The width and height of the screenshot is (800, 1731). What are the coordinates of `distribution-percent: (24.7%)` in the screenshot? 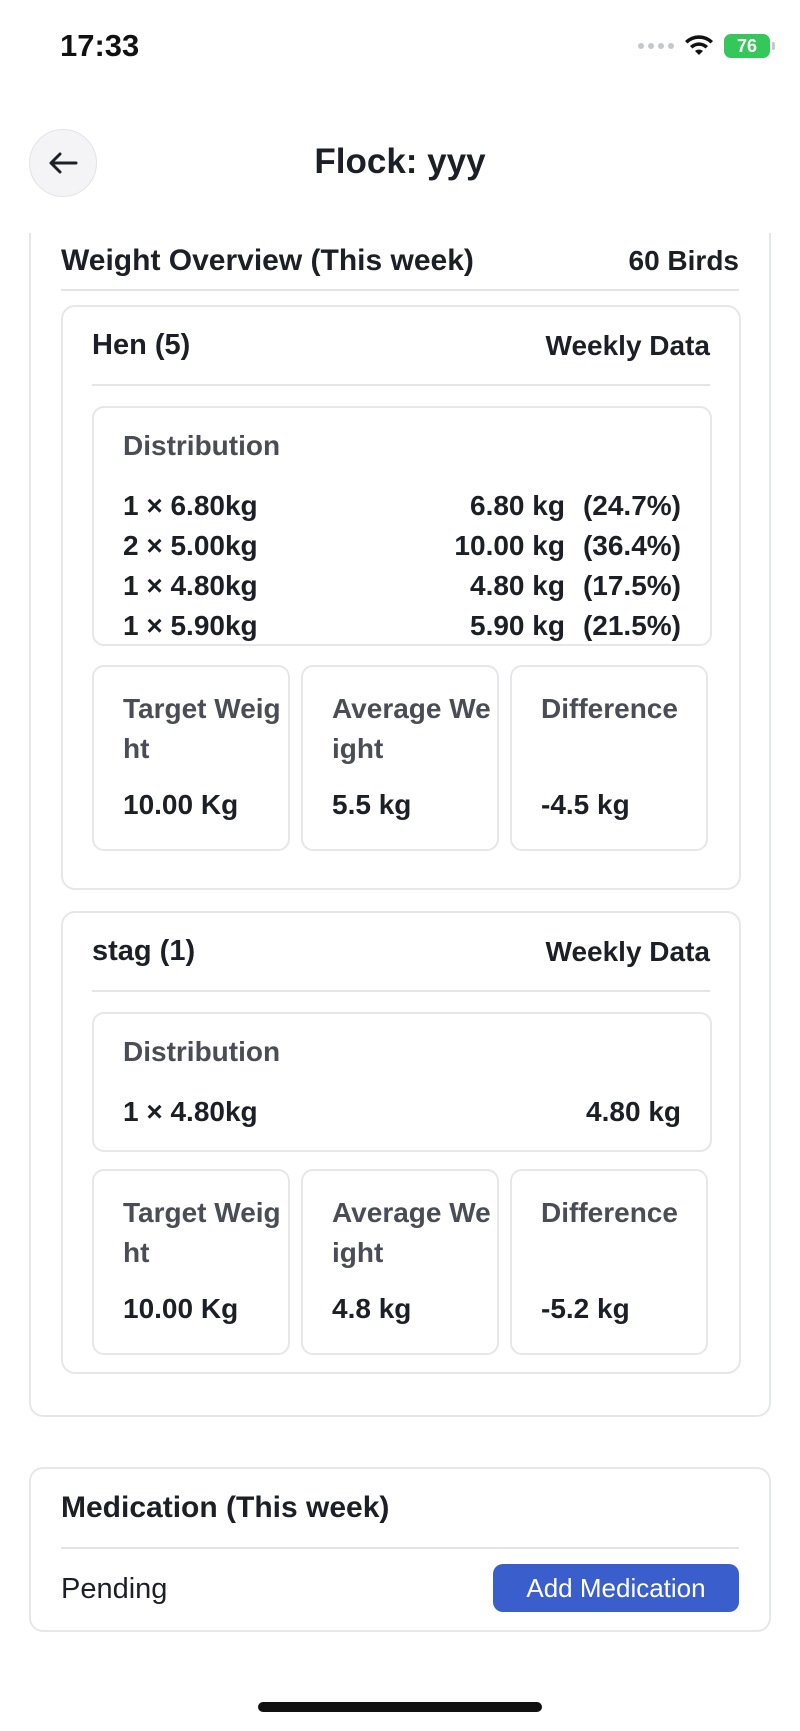 It's located at (631, 505).